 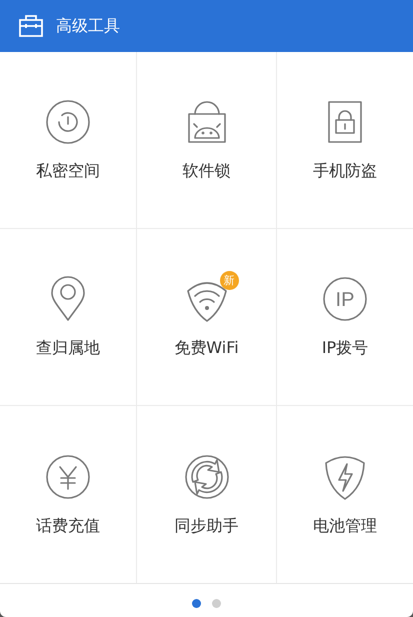 I want to click on padlock-card-icon, so click(x=345, y=122).